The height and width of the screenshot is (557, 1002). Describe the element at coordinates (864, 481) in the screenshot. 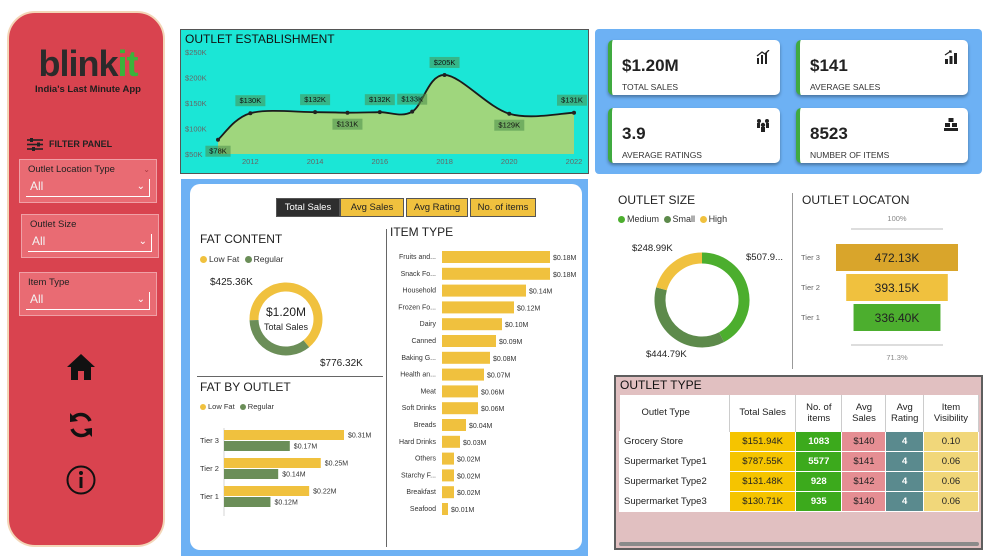

I see `table-cell: $142` at that location.